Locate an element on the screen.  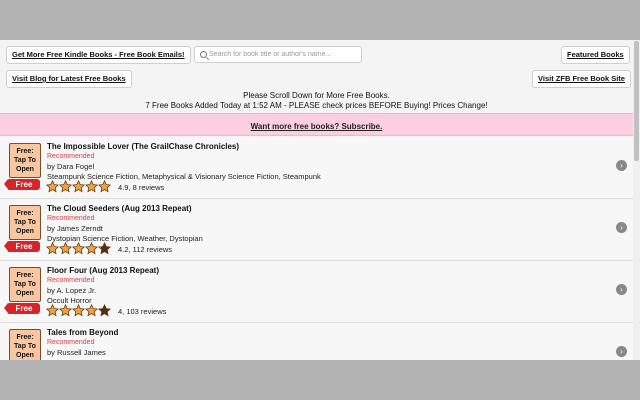
subscribe-bar: Want more free books? Subscribe. is located at coordinates (316, 124).